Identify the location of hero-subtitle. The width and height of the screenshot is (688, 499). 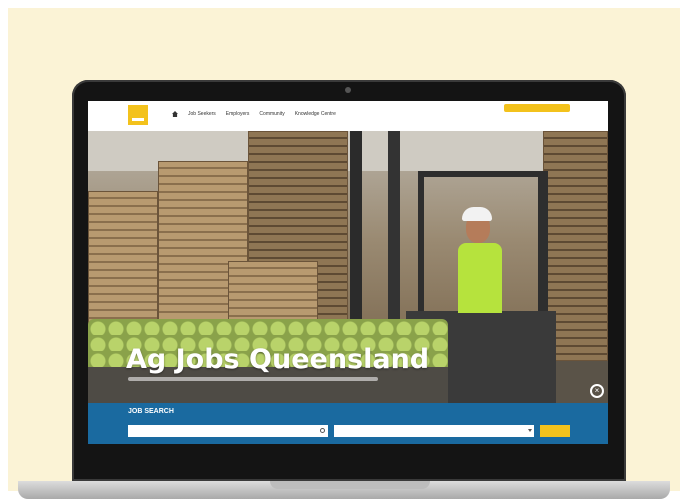
(253, 379).